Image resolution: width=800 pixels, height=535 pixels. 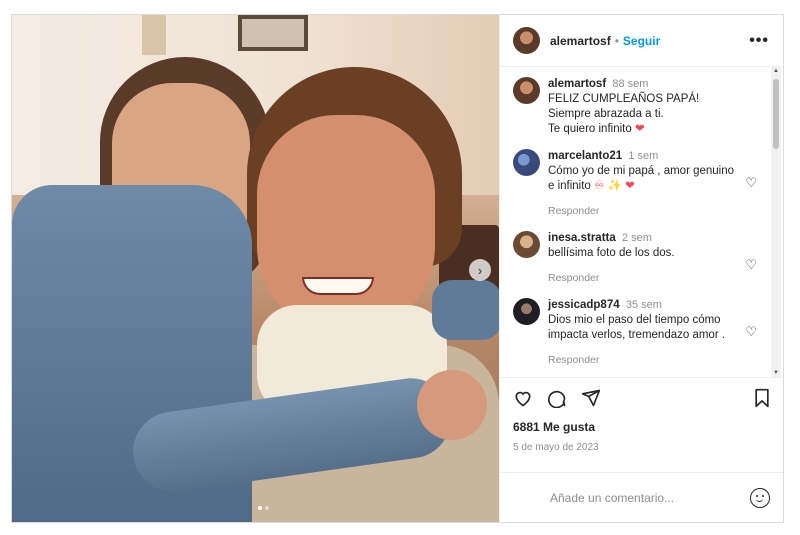 What do you see at coordinates (776, 114) in the screenshot?
I see `scrollbar-thumb` at bounding box center [776, 114].